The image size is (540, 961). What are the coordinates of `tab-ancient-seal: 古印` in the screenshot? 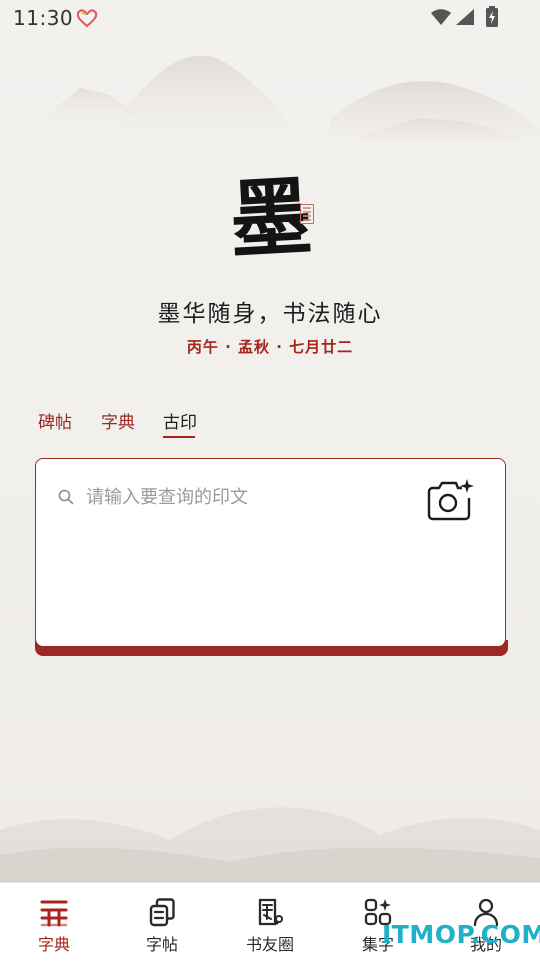 It's located at (180, 420).